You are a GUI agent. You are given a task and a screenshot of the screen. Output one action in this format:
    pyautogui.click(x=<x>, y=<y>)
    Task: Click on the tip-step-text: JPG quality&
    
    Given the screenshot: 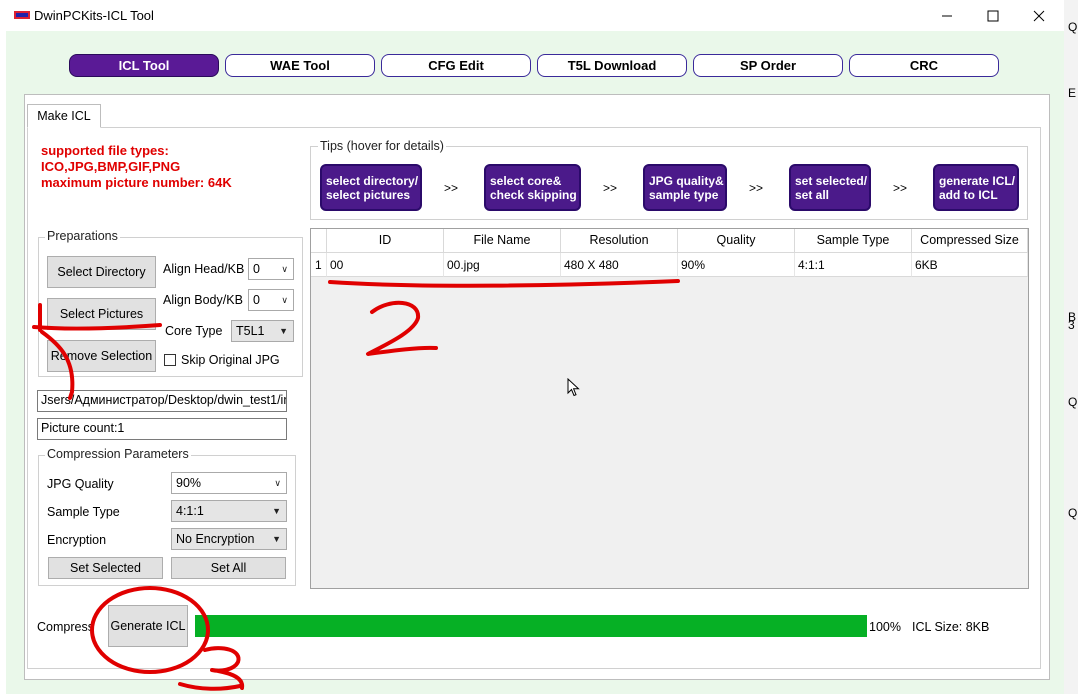 What is the action you would take?
    pyautogui.click(x=686, y=181)
    